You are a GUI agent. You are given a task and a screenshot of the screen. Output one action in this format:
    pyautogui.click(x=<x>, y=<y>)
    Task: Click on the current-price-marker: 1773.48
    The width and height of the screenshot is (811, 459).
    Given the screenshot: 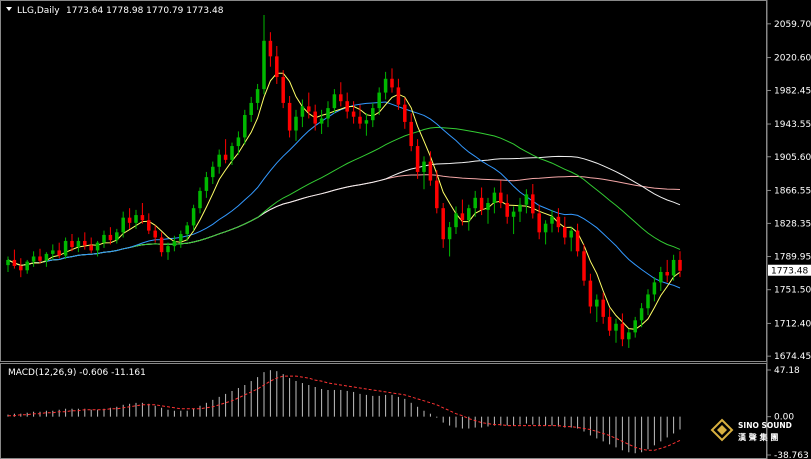 What is the action you would take?
    pyautogui.click(x=789, y=270)
    